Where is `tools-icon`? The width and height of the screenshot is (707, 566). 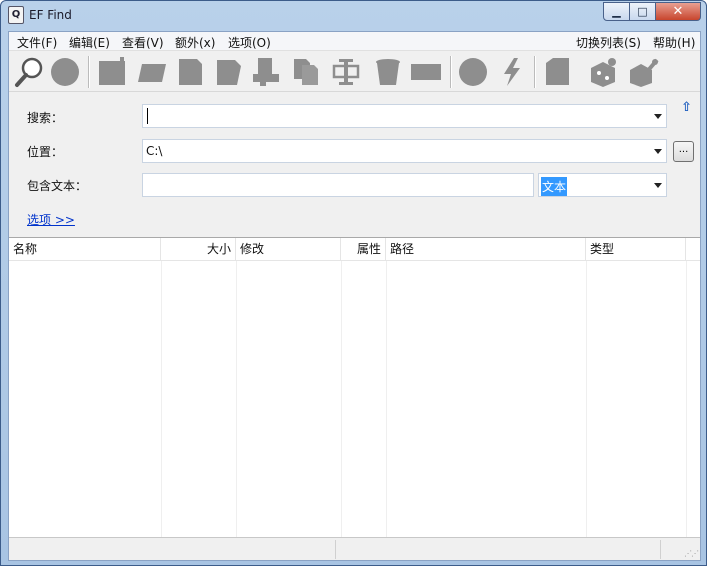 tools-icon is located at coordinates (644, 72).